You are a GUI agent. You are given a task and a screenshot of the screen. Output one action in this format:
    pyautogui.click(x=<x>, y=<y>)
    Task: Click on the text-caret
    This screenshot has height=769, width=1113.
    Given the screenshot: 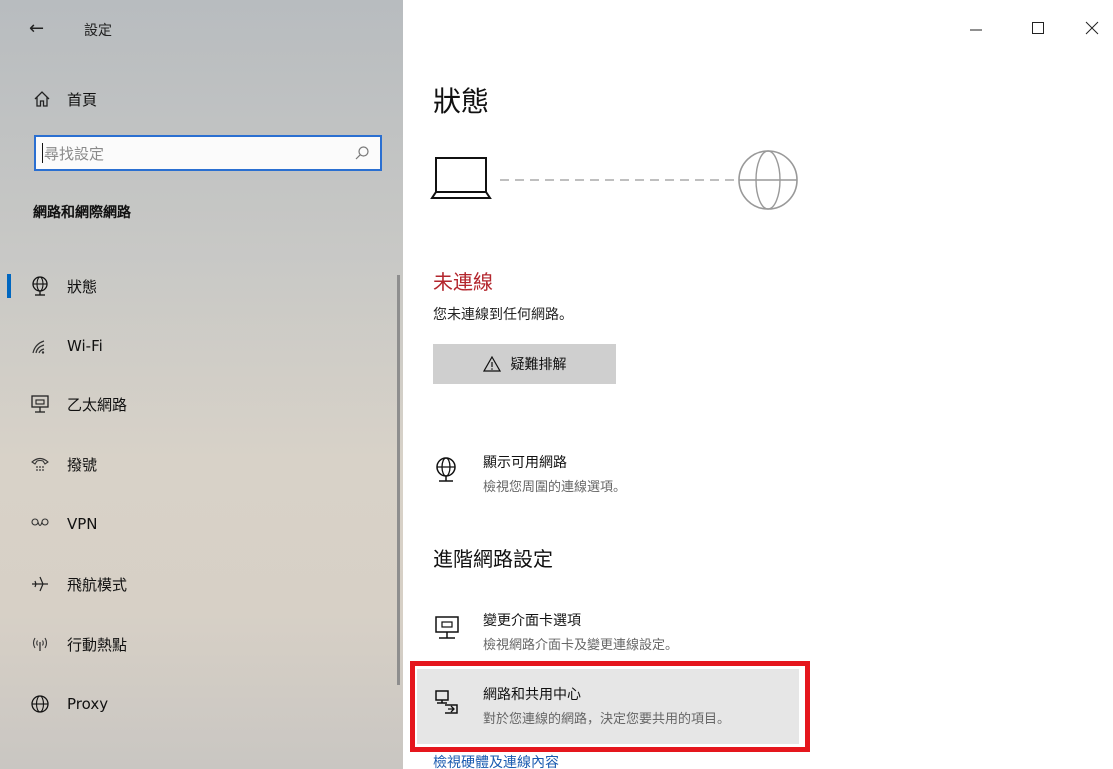 What is the action you would take?
    pyautogui.click(x=42, y=153)
    